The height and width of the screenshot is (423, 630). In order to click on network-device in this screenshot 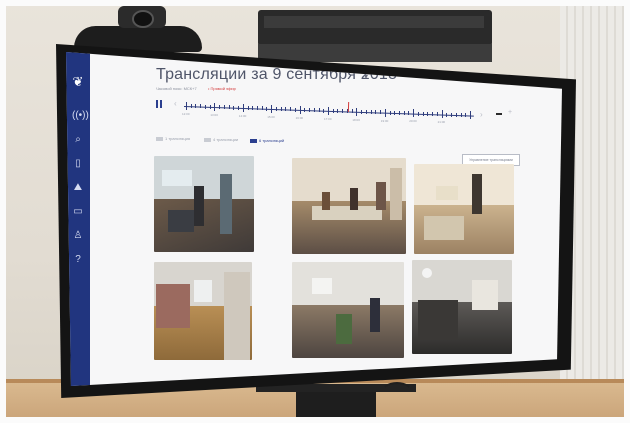, I will do `click(375, 28)`.